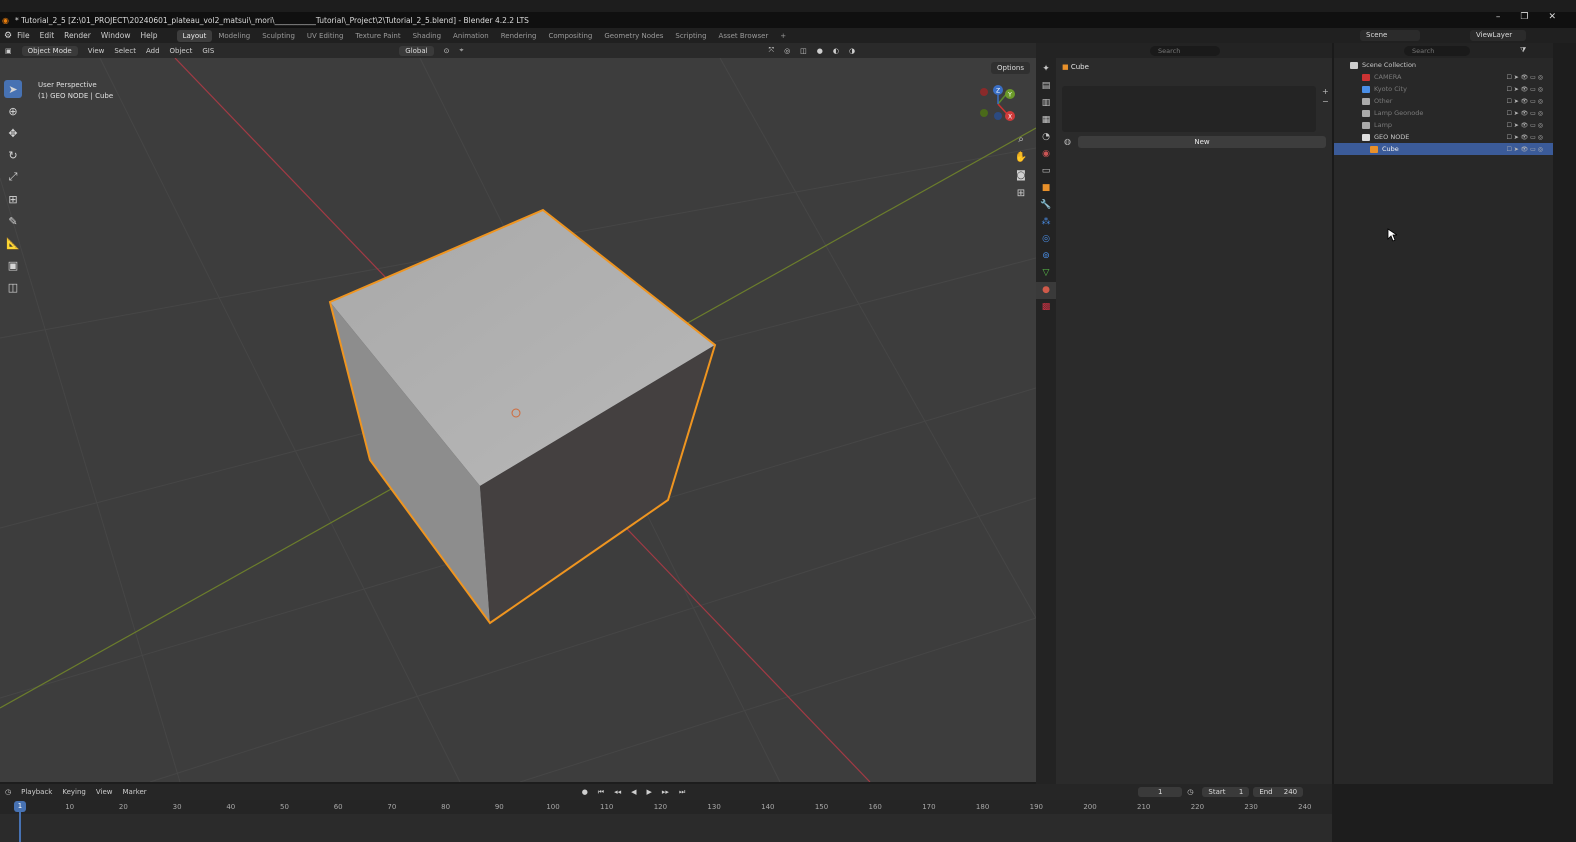  What do you see at coordinates (36, 792) in the screenshot?
I see `timeline-menu-playback: Playback` at bounding box center [36, 792].